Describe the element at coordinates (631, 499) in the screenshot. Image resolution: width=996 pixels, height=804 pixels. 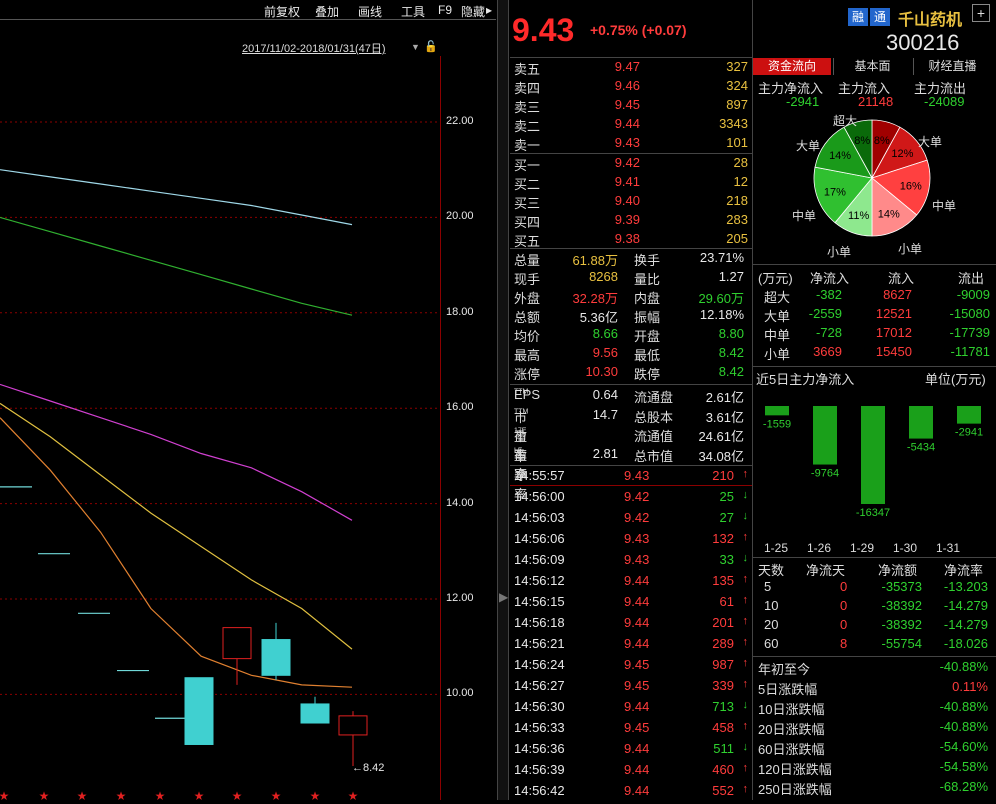
I see `tick-row: 14:56:00 9.42 25 ↓` at that location.